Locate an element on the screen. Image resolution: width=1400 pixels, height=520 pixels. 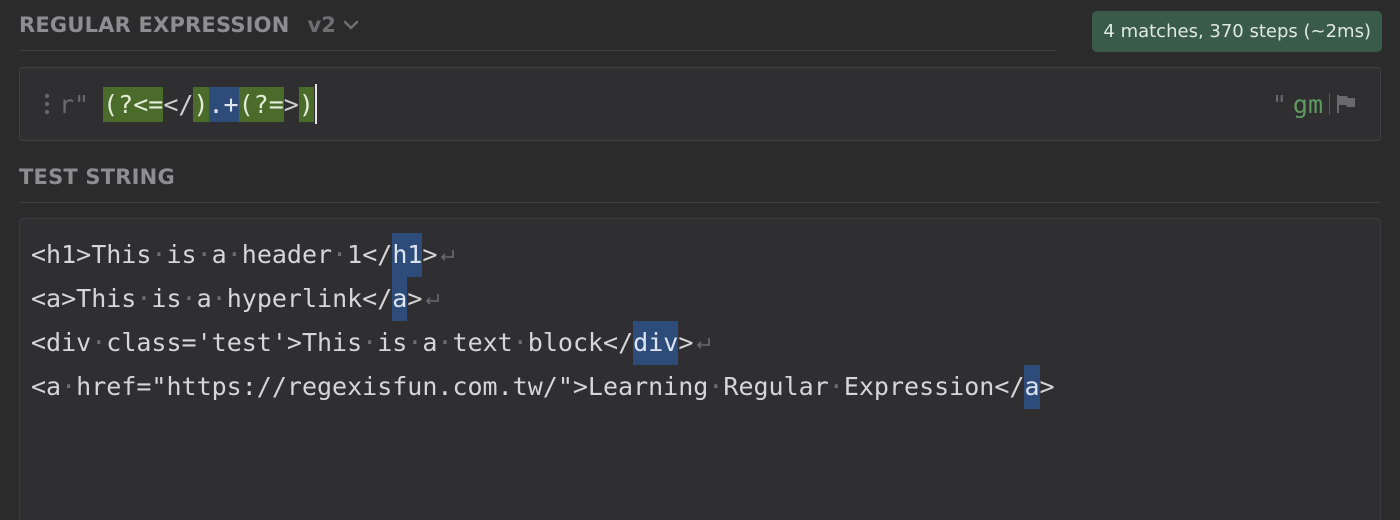
regex-token: > is located at coordinates (291, 104).